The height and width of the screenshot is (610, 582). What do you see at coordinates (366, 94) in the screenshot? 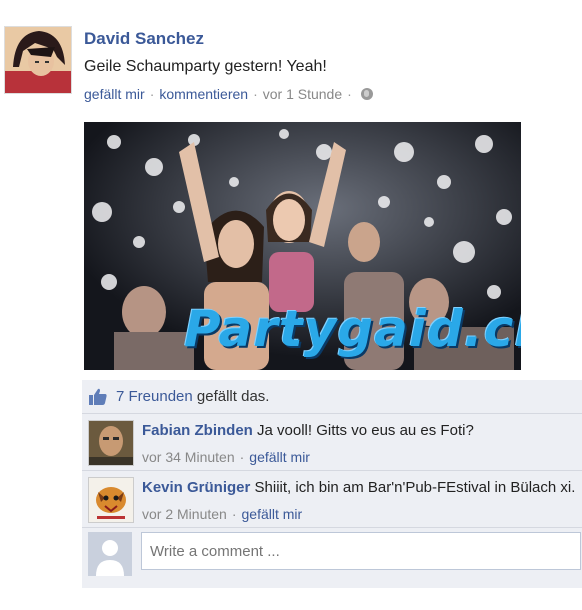
I see `globe-icon` at bounding box center [366, 94].